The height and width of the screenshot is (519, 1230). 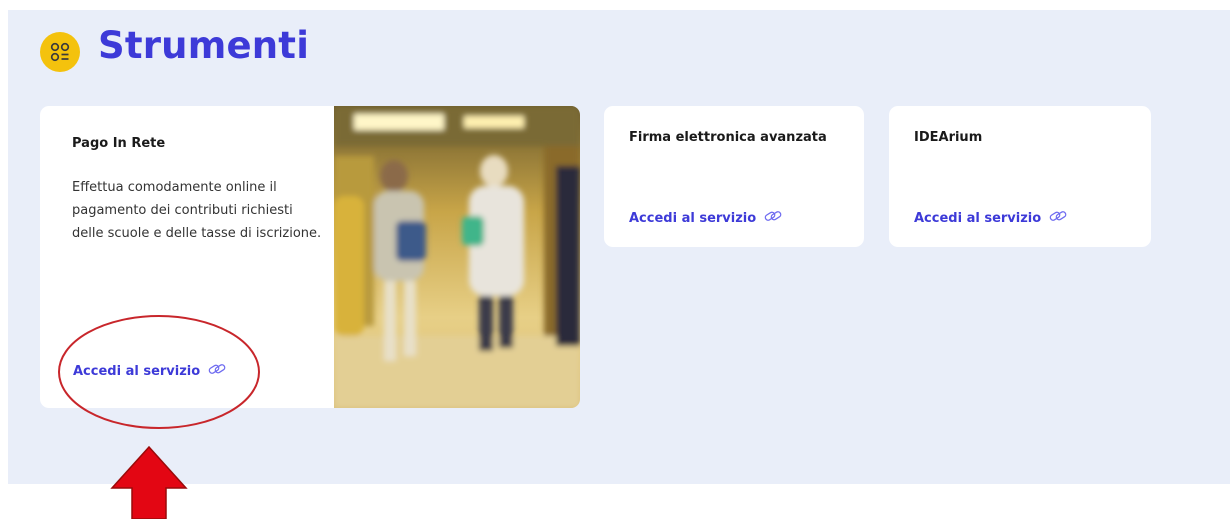 I want to click on card-idearium: IDEArium Accedi al servizio, so click(x=1020, y=176).